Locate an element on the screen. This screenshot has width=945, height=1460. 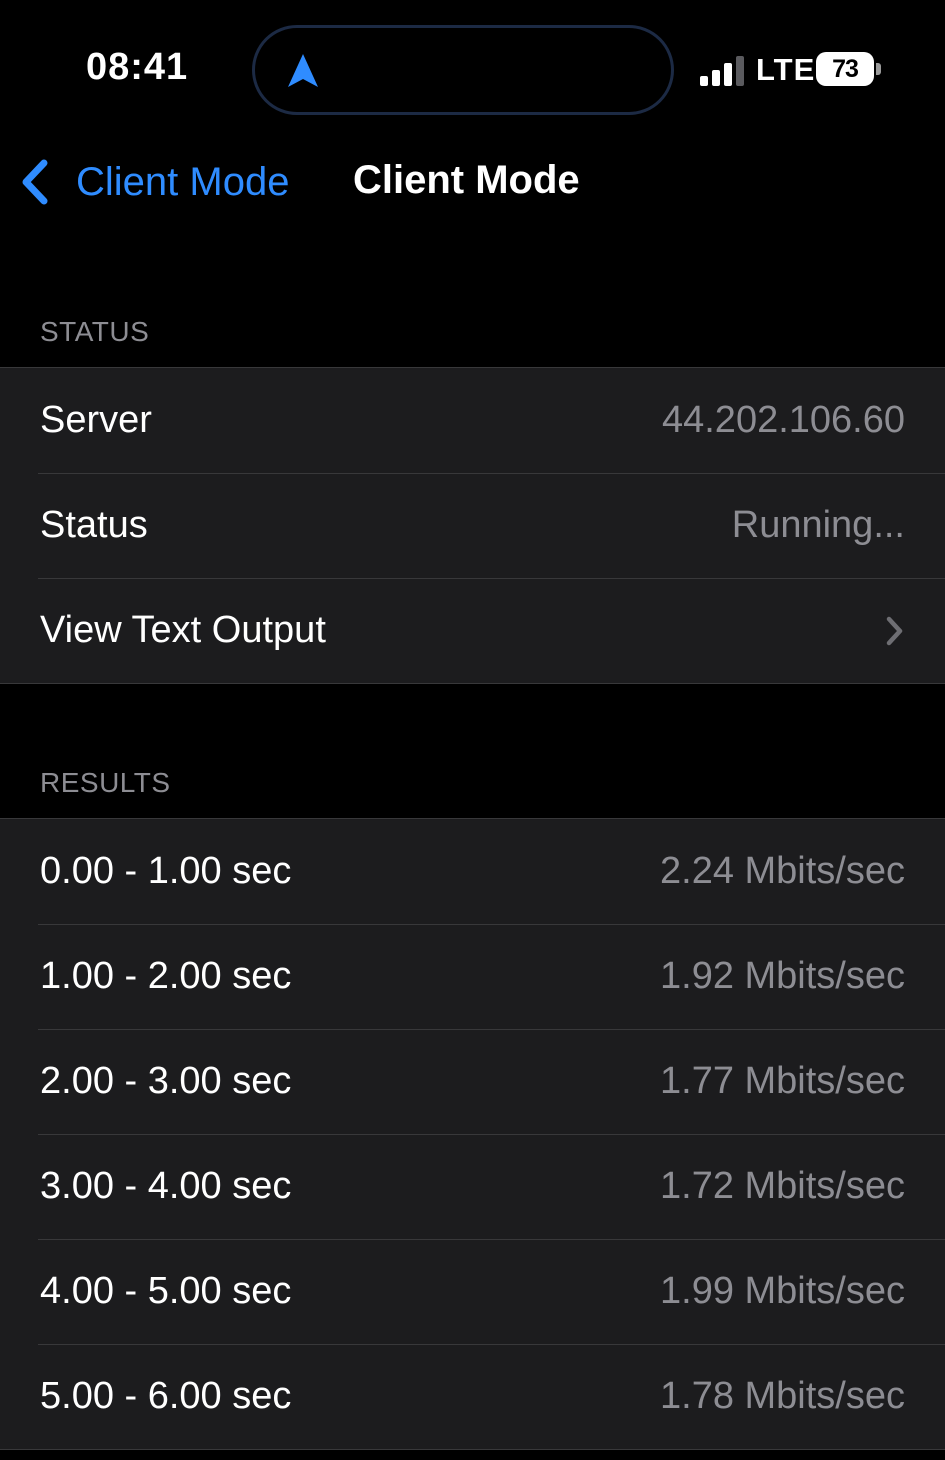
results-section-header: RESULTS is located at coordinates (105, 782).